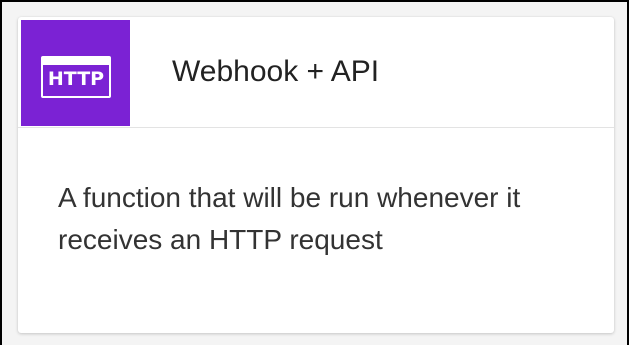 The height and width of the screenshot is (345, 634). I want to click on window-bar, so click(76, 61).